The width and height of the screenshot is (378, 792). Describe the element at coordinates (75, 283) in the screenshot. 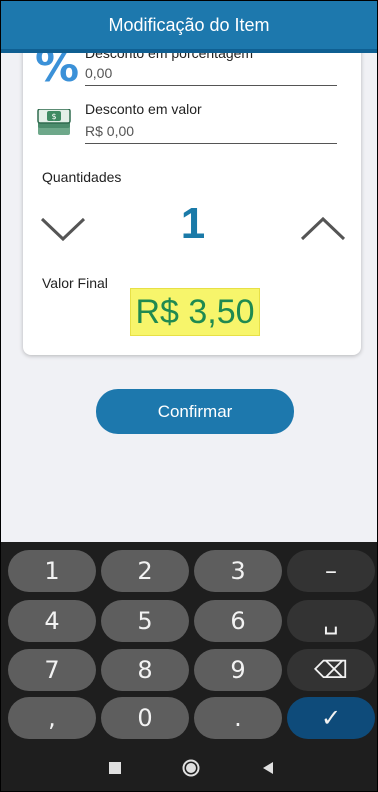

I see `final-value-label: Valor Final` at that location.